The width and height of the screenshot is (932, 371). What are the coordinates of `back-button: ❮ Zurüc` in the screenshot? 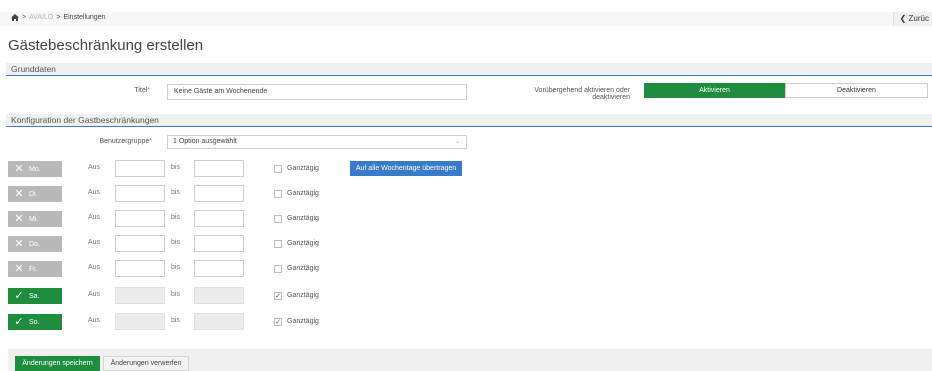 It's located at (912, 19).